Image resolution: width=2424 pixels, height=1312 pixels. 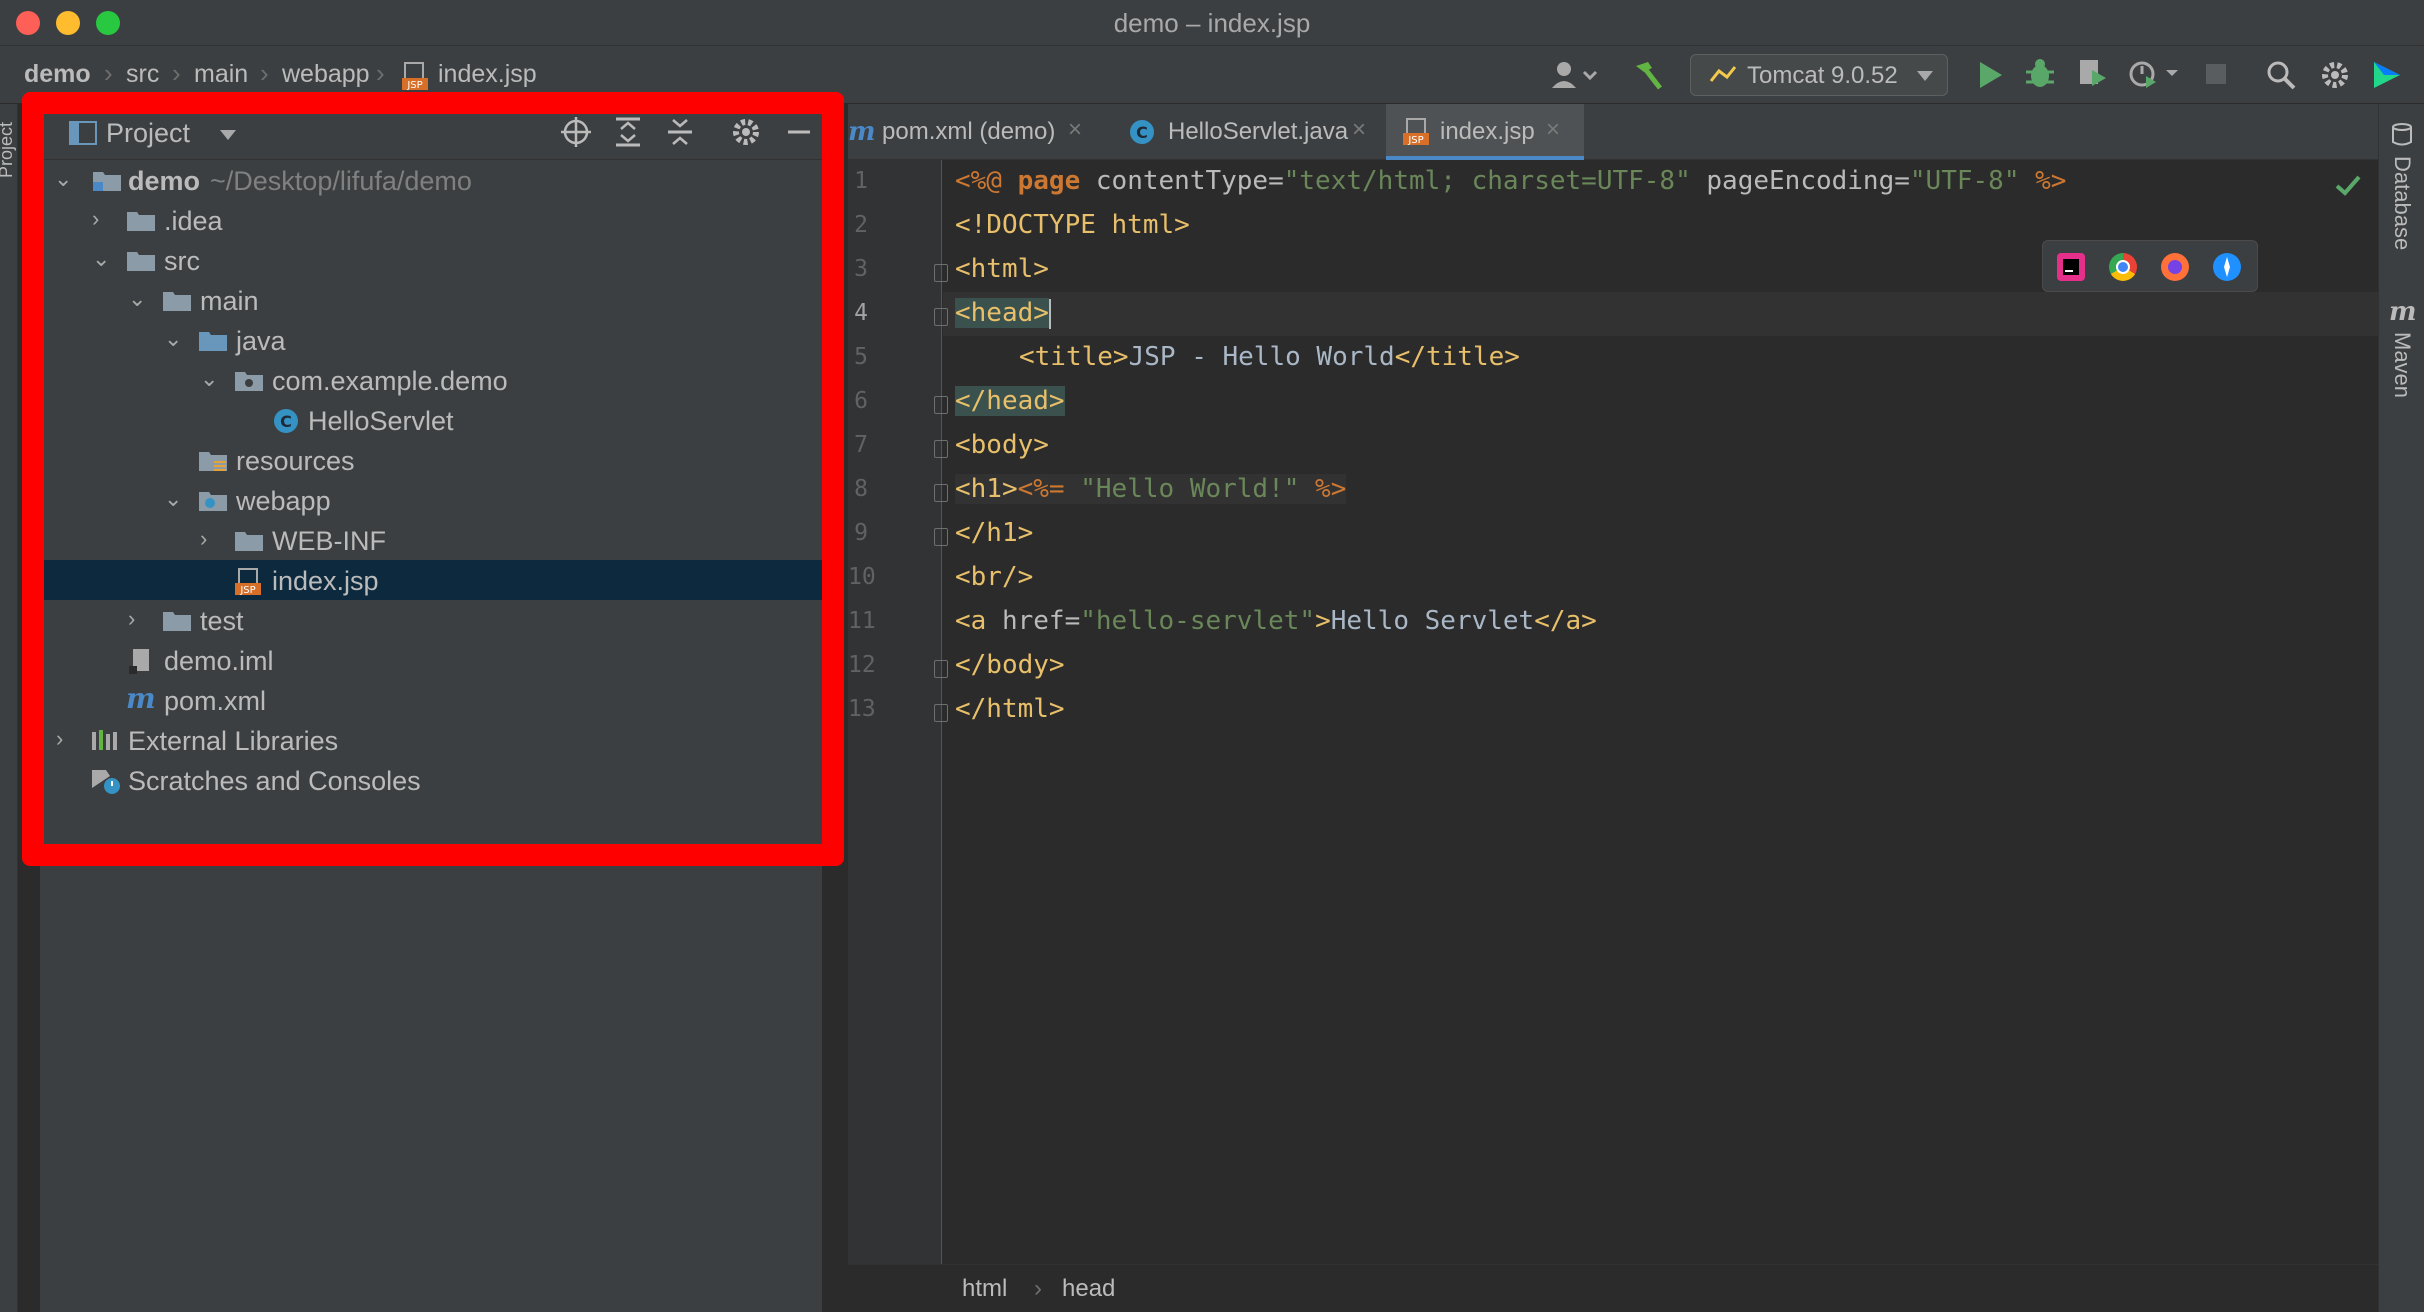 I want to click on text-cursor, so click(x=1049, y=313).